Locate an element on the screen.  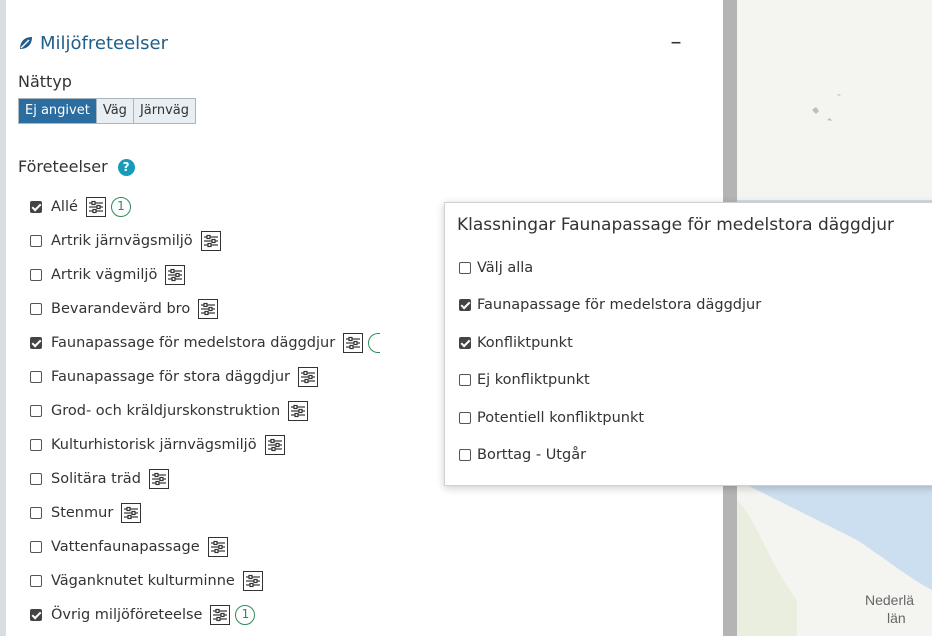
classification-option: Konfliktpunkt is located at coordinates (610, 343).